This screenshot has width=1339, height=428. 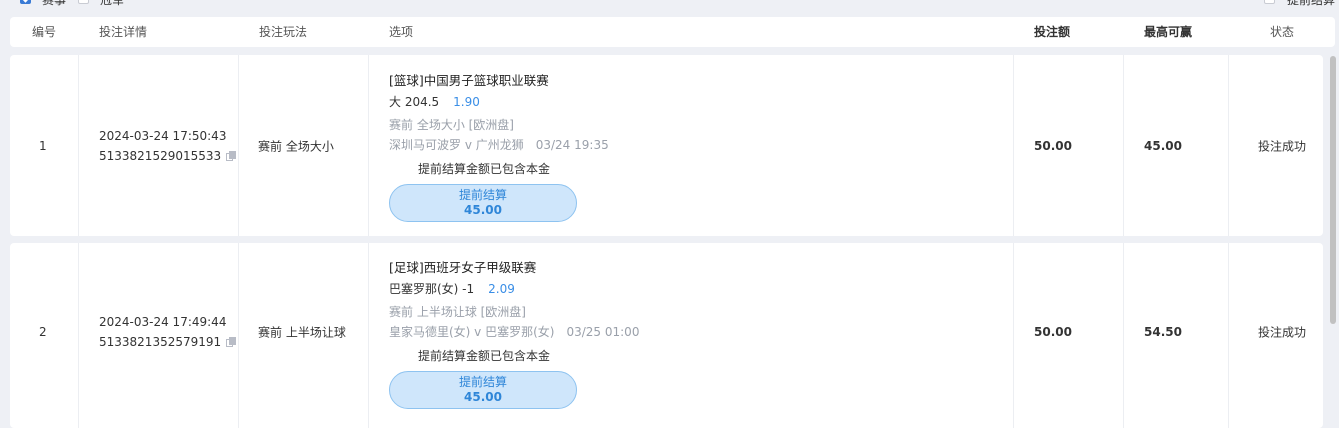 I want to click on match-teams: 深圳马可波罗 v 广州龙狮, so click(x=456, y=145).